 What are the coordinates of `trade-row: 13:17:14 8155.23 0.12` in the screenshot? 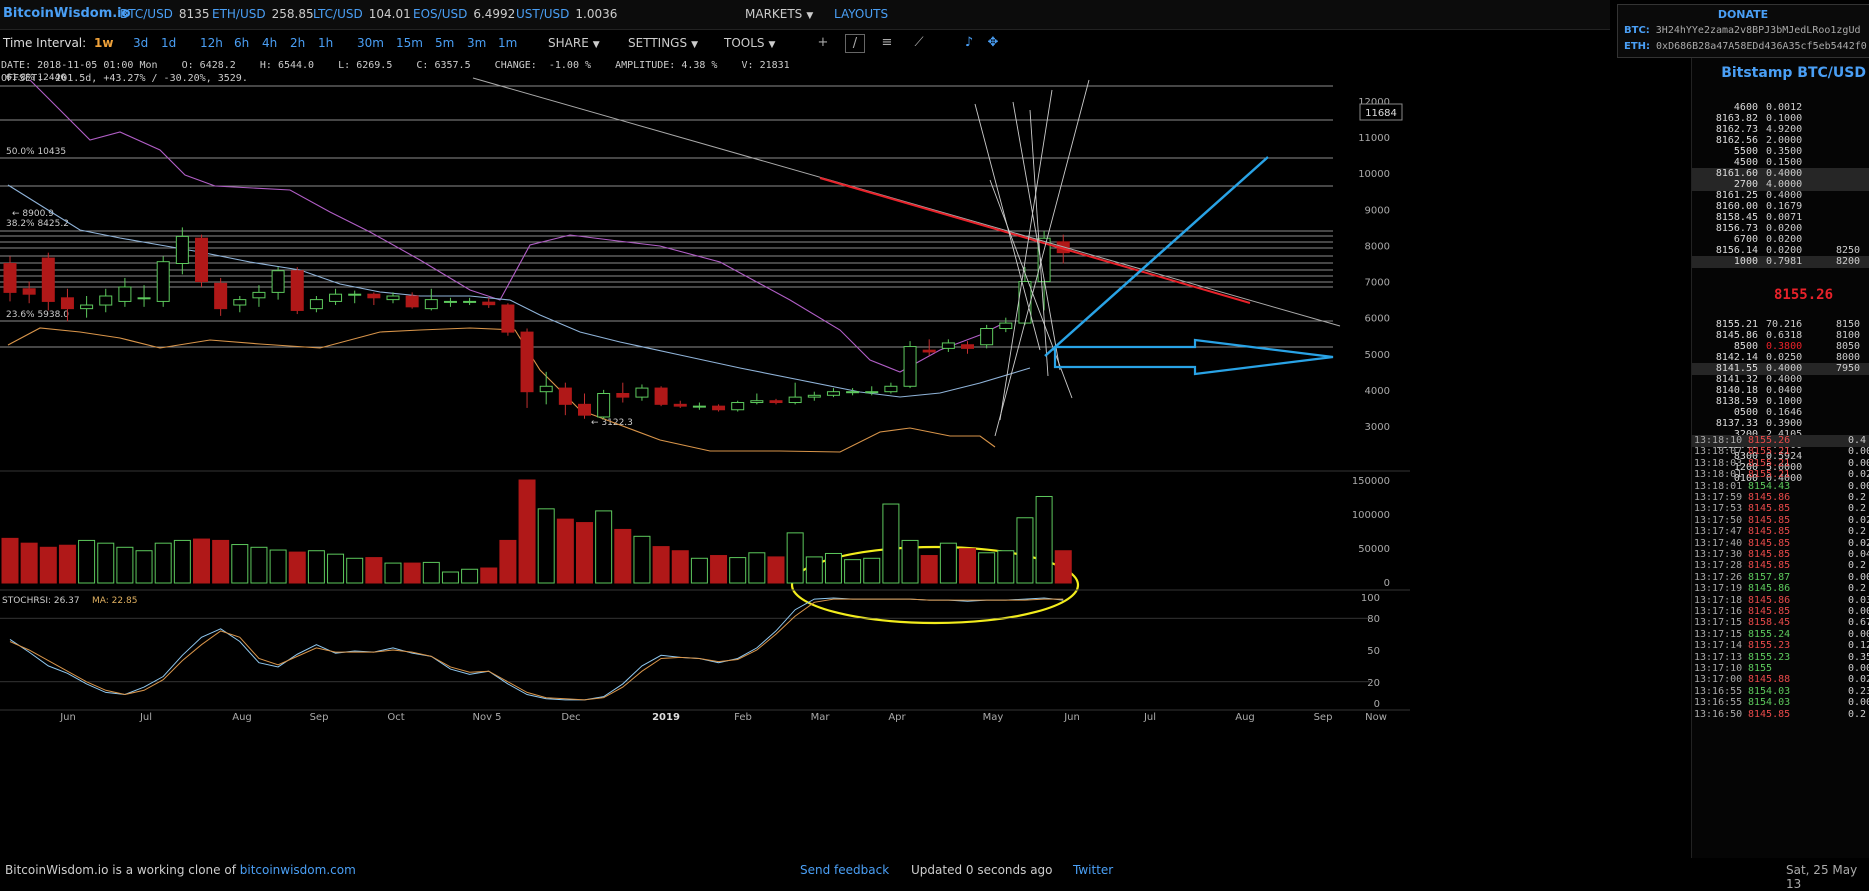 It's located at (1780, 646).